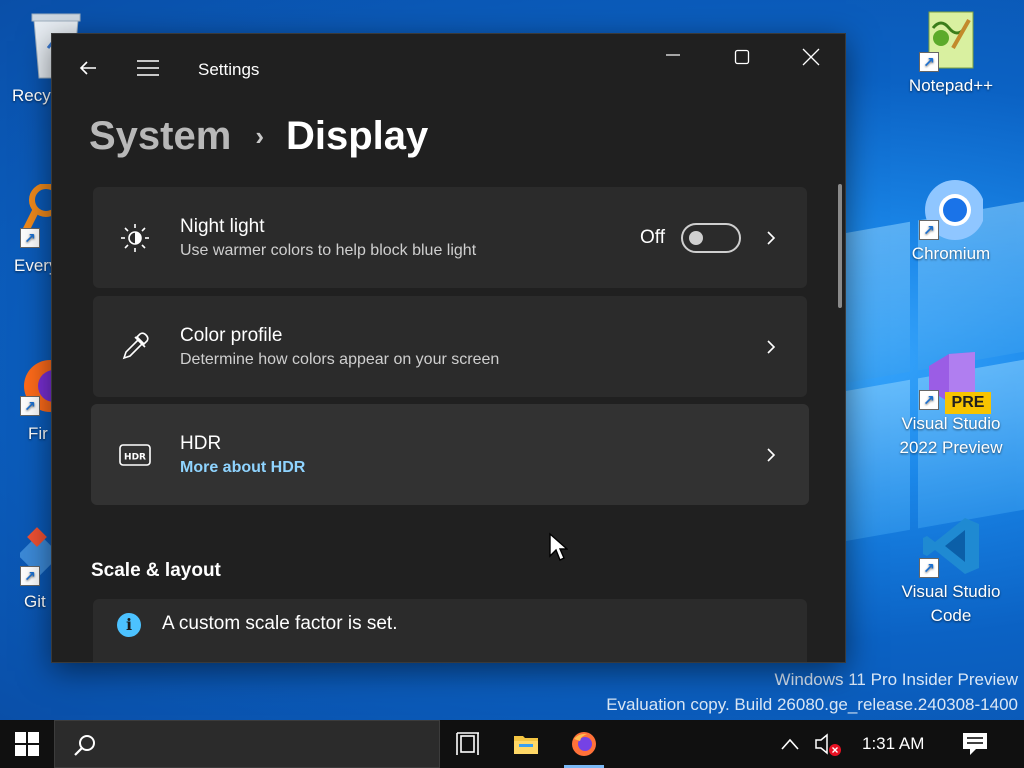  Describe the element at coordinates (247, 744) in the screenshot. I see `taskbar-search-box` at that location.